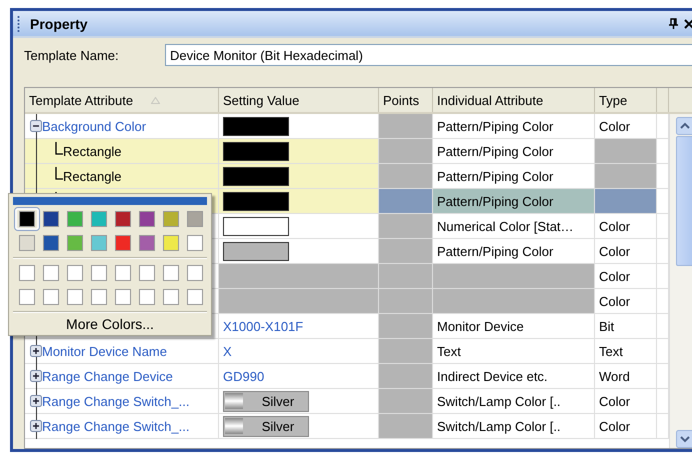  What do you see at coordinates (428, 55) in the screenshot?
I see `template-name-field: Device Monitor (Bit Hexadecimal)` at bounding box center [428, 55].